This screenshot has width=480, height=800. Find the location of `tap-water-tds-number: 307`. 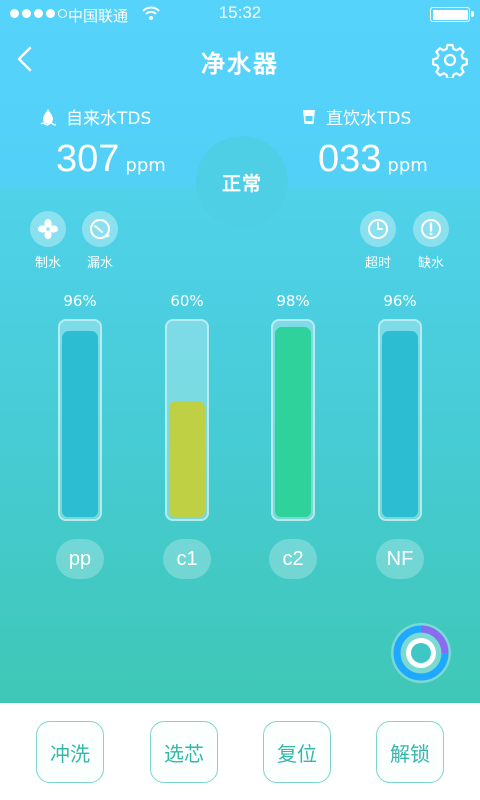

tap-water-tds-number: 307 is located at coordinates (88, 159).